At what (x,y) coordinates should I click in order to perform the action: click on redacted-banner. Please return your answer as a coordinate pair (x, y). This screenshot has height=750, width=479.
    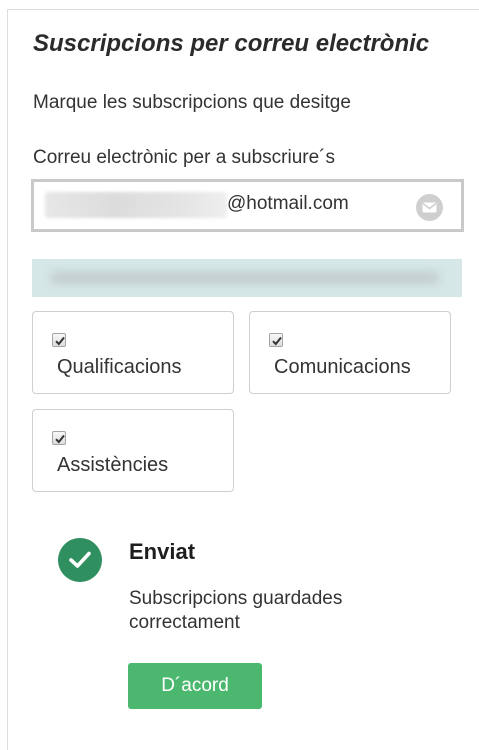
    Looking at the image, I should click on (247, 278).